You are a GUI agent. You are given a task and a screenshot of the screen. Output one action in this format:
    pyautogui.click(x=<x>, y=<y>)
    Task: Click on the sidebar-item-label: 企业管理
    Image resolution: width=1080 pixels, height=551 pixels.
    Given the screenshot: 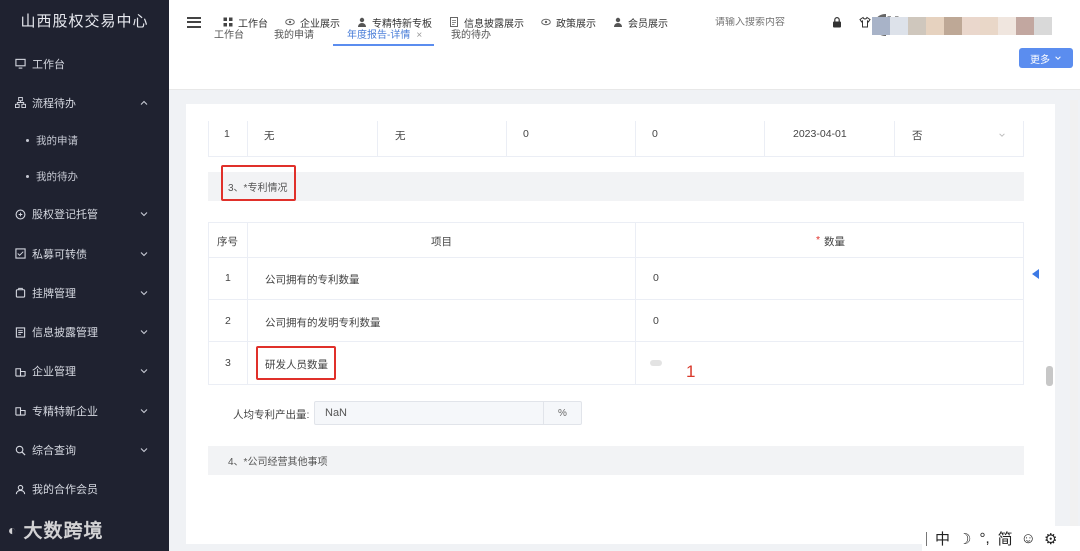 What is the action you would take?
    pyautogui.click(x=54, y=372)
    